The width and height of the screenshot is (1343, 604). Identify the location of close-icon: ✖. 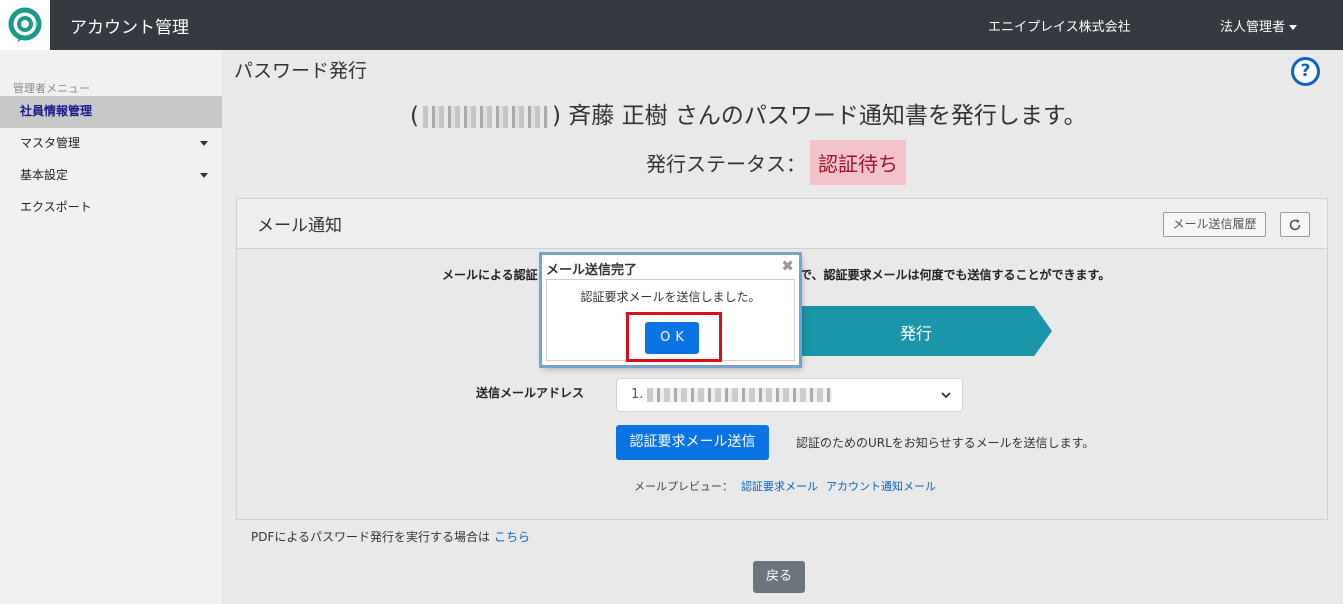
(787, 266).